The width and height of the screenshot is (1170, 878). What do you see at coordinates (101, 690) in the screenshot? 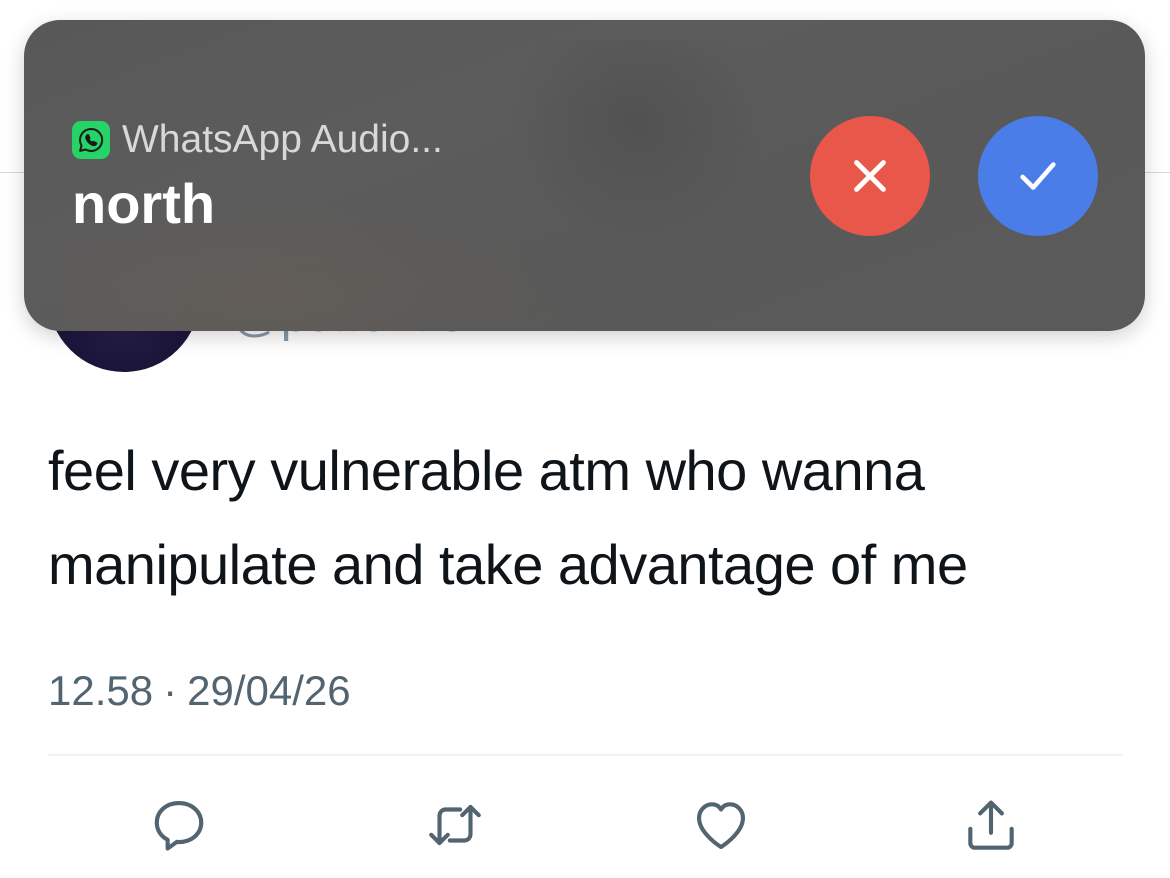
I see `tweet-time: 12.58` at bounding box center [101, 690].